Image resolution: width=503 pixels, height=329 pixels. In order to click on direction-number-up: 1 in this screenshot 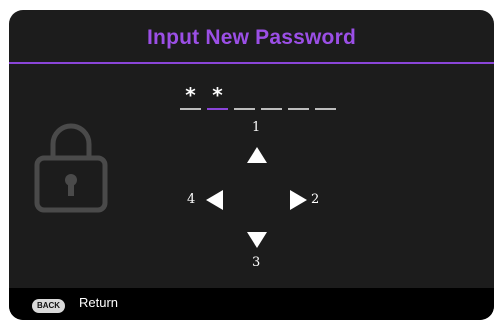, I will do `click(256, 127)`.